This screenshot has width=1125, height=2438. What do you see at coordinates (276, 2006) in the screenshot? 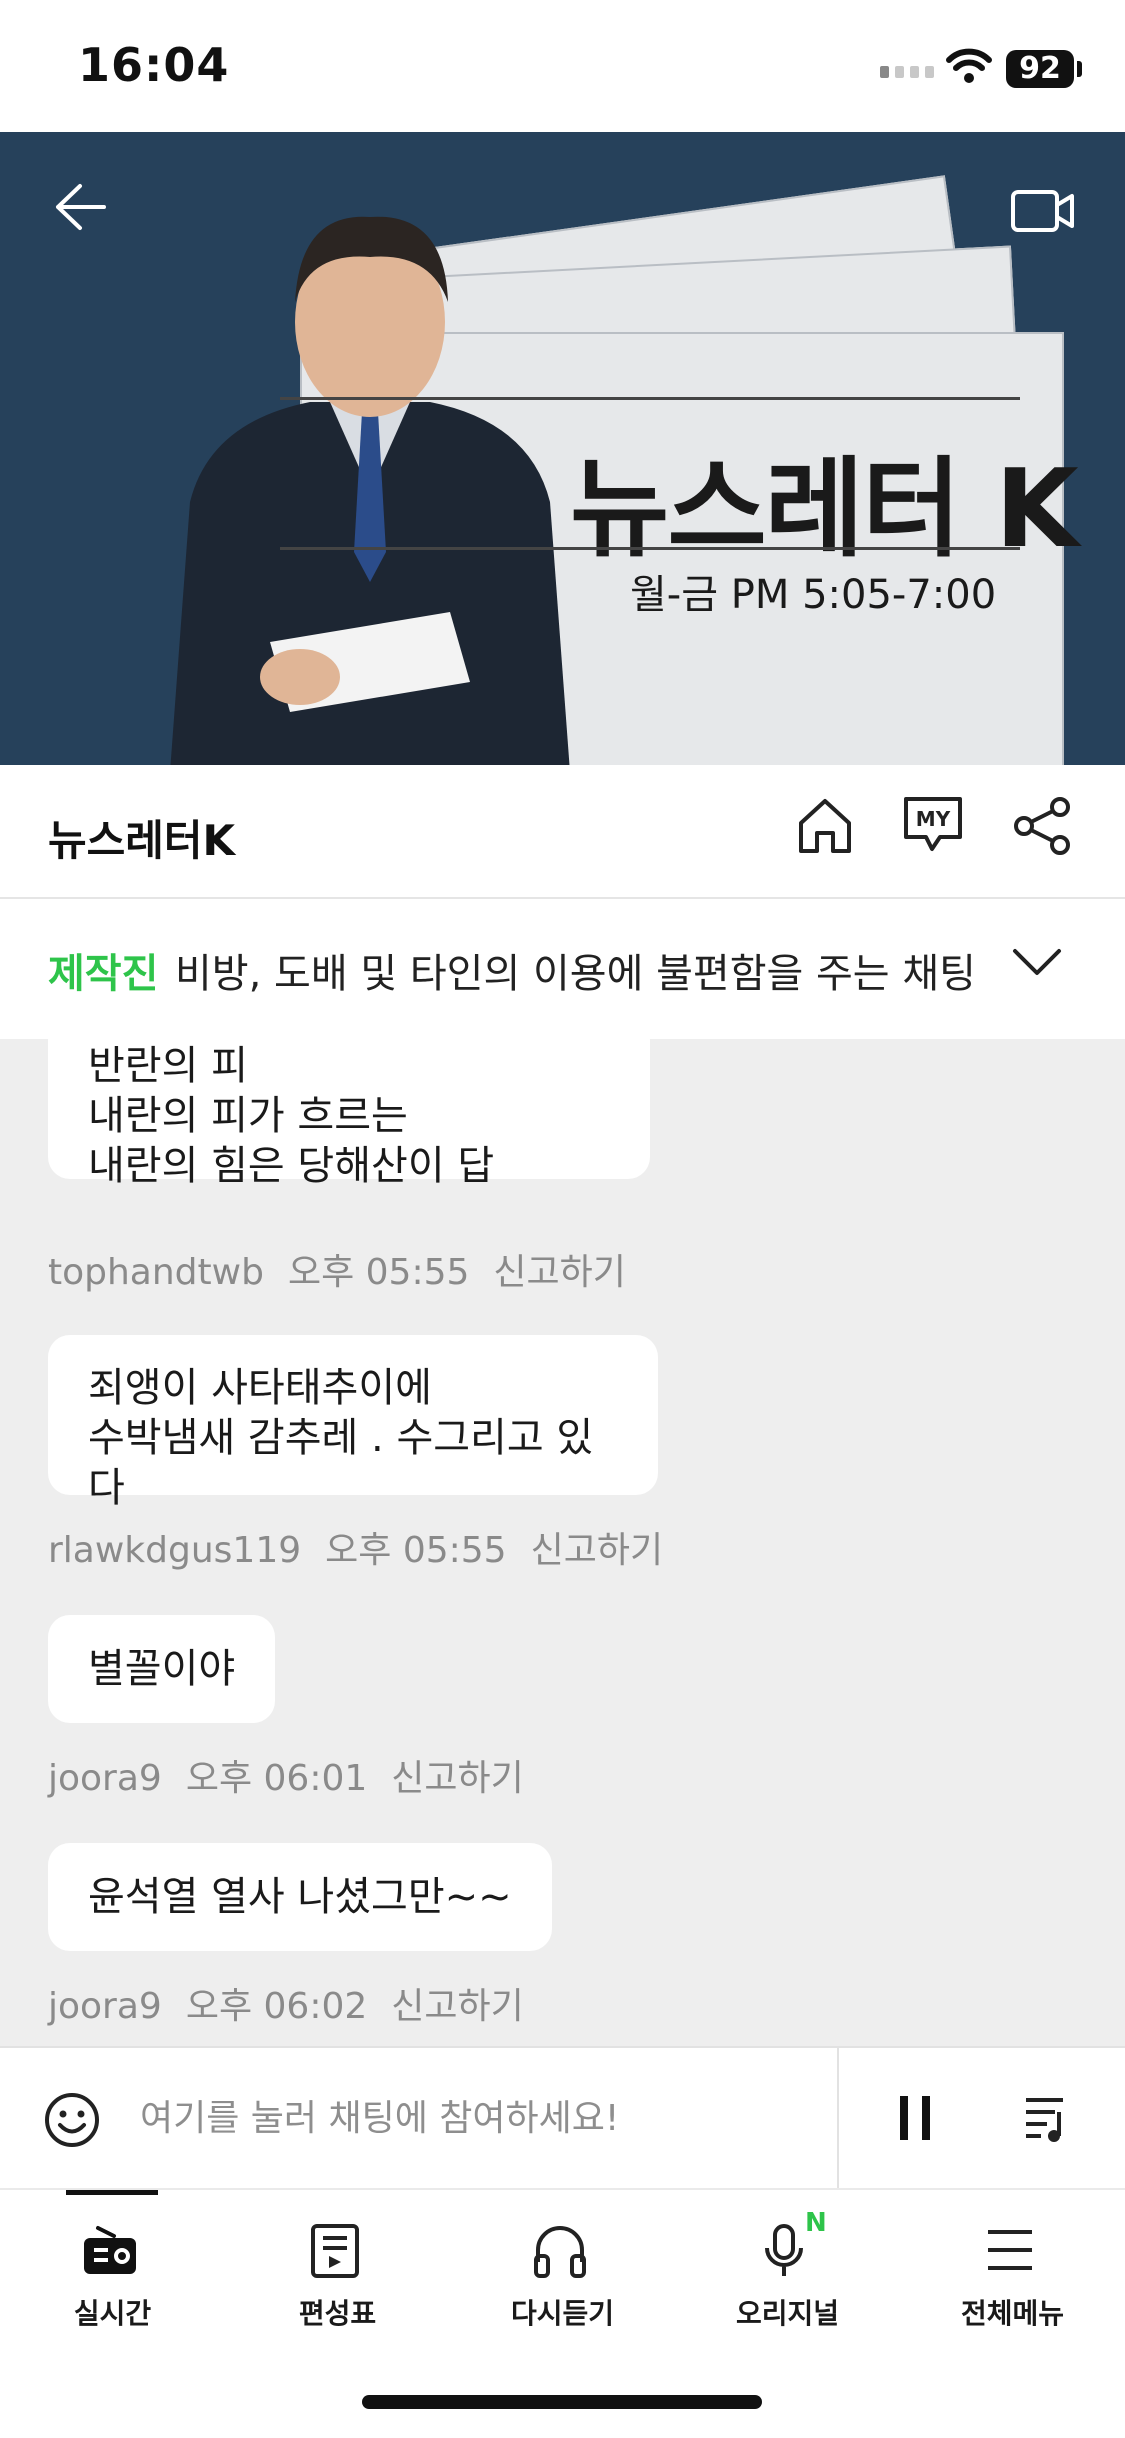
I see `message-time: 오후 06:02` at bounding box center [276, 2006].